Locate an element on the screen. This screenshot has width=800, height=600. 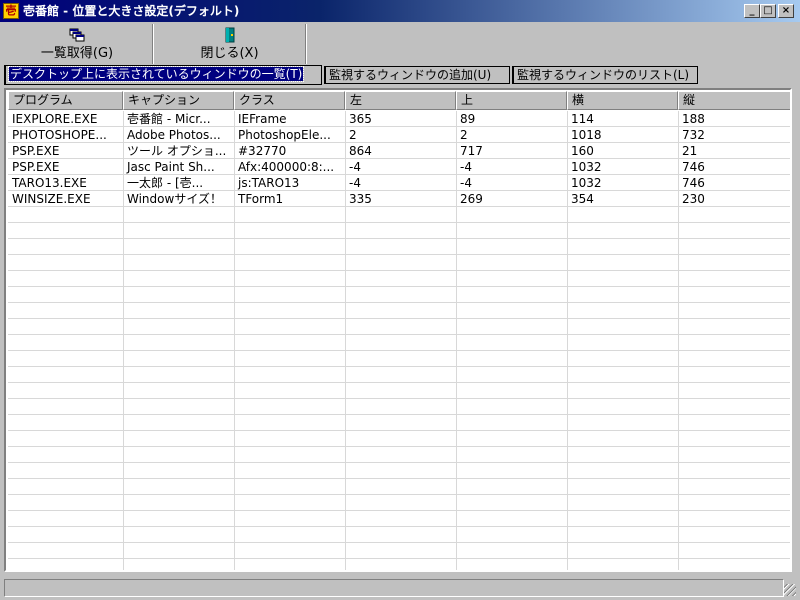
close-app-label: 閉じる(X) is located at coordinates (229, 53).